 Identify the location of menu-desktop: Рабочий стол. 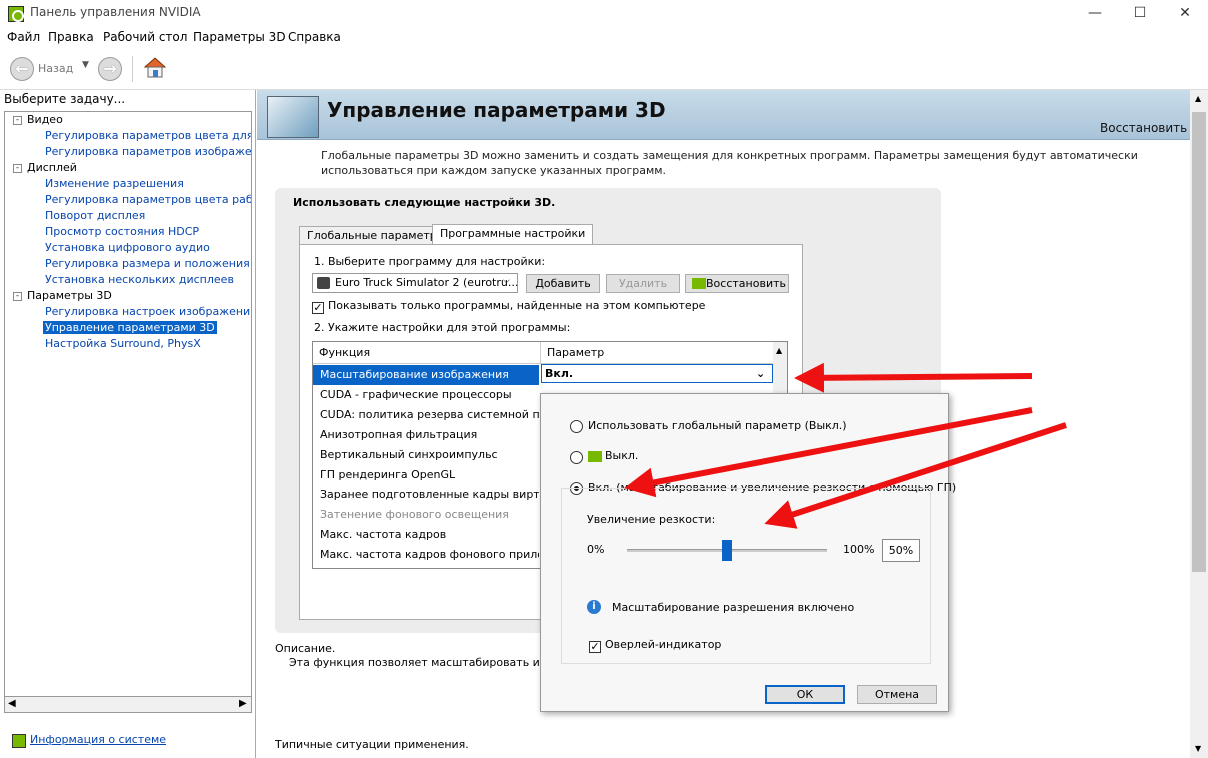
(145, 37).